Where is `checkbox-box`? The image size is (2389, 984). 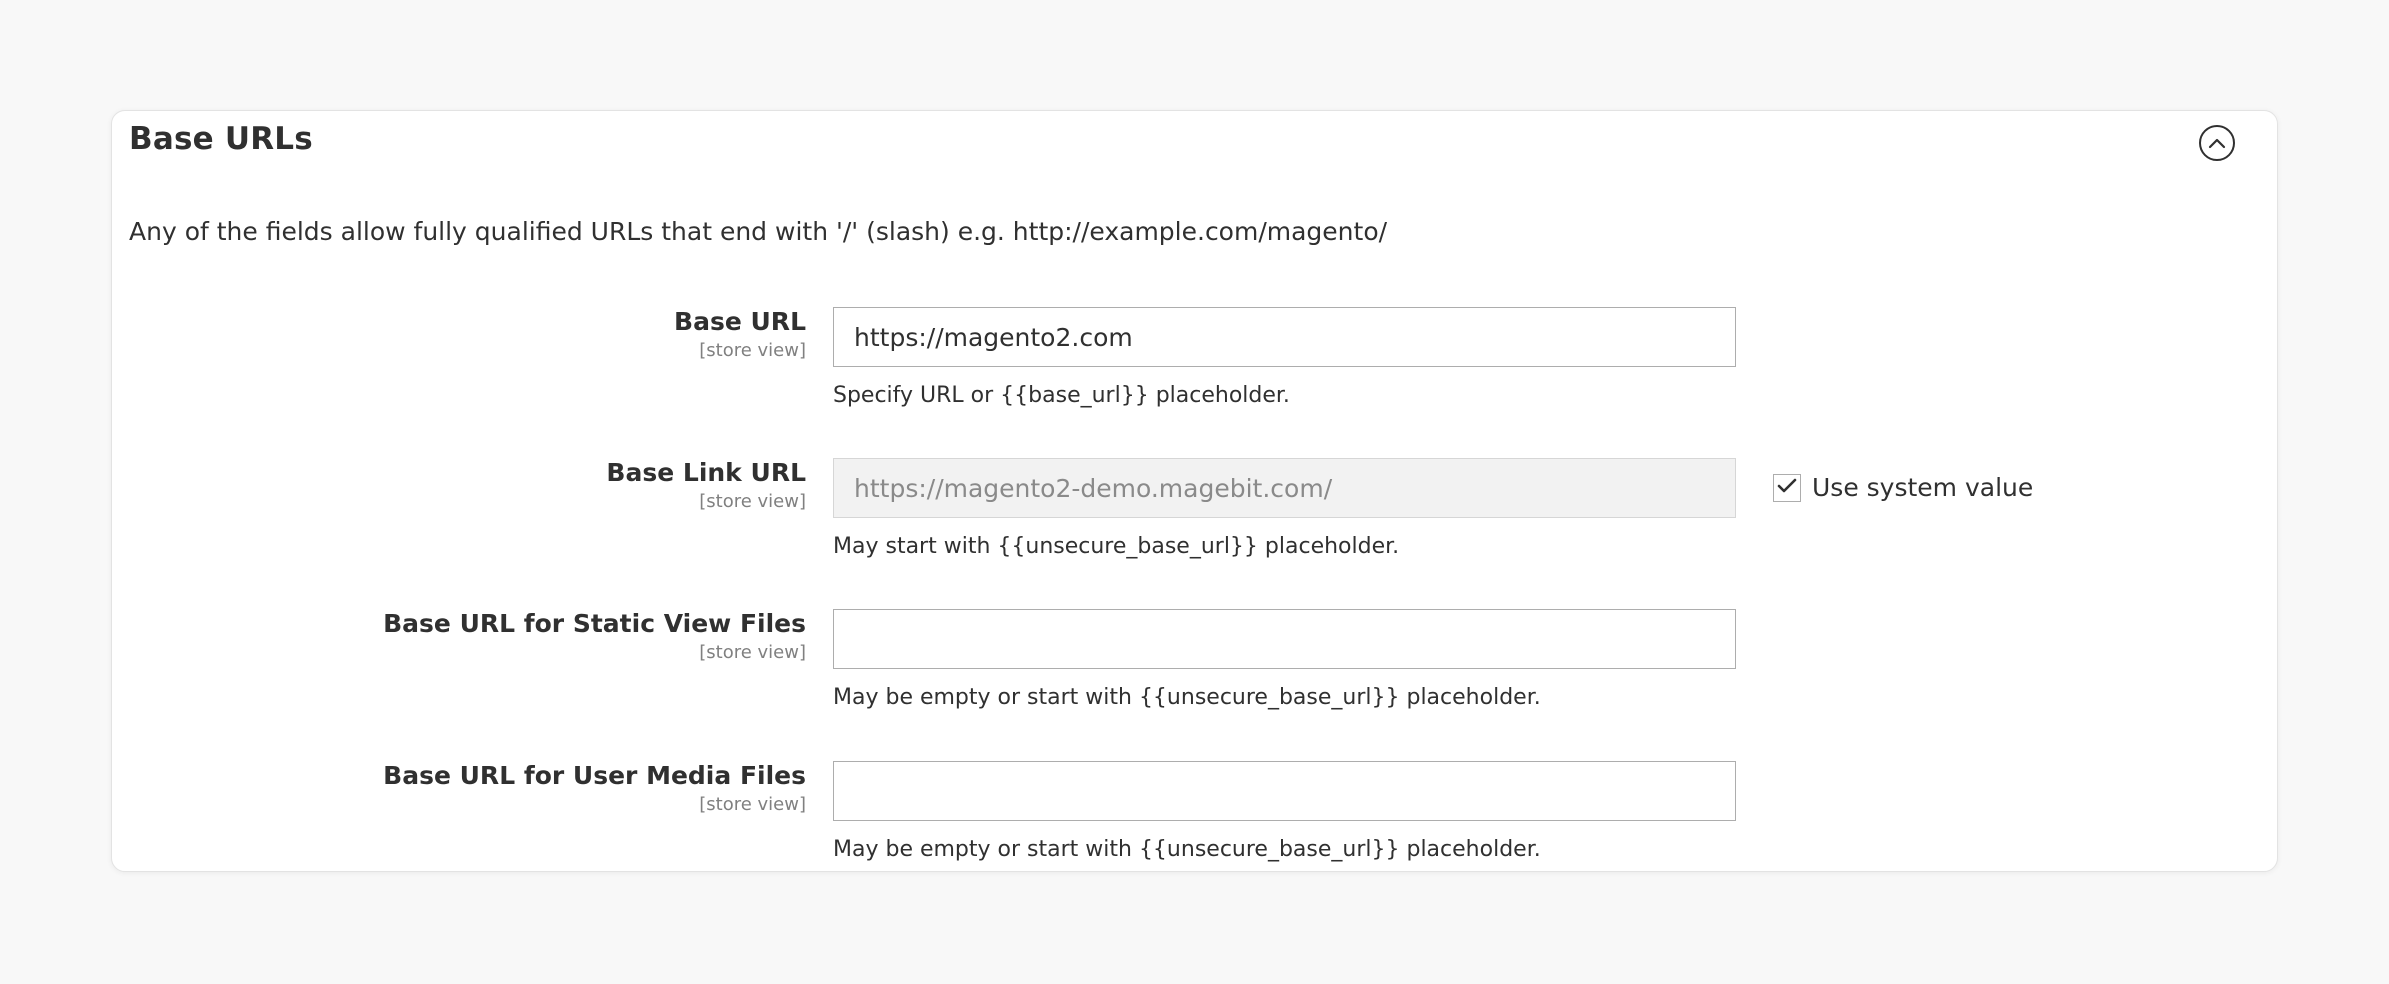
checkbox-box is located at coordinates (1787, 487).